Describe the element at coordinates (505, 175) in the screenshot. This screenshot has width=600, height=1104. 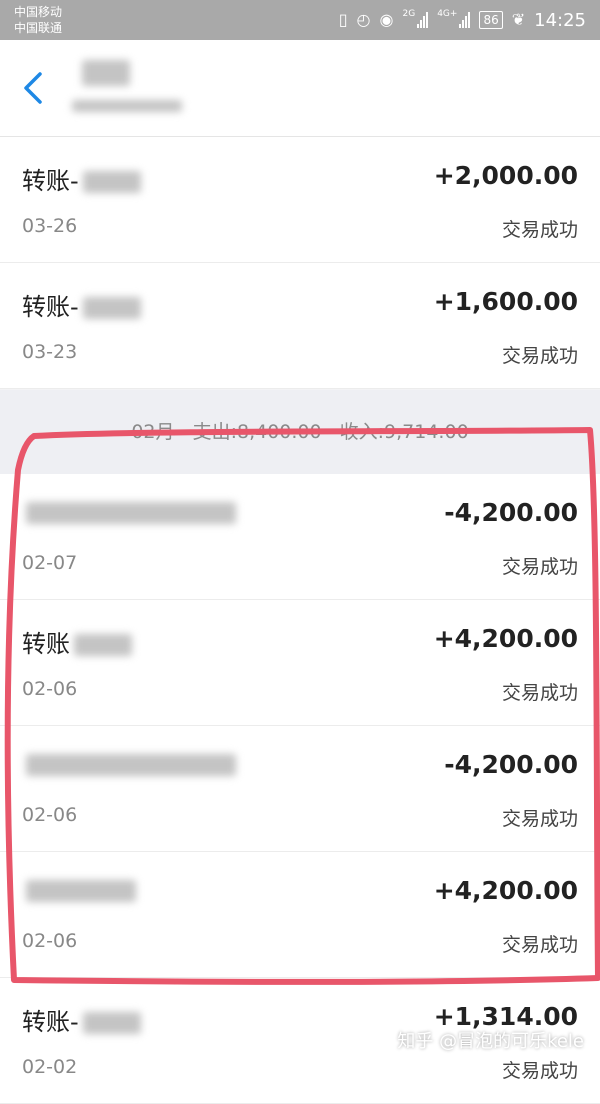
I see `transaction-amount: +2,000.00` at that location.